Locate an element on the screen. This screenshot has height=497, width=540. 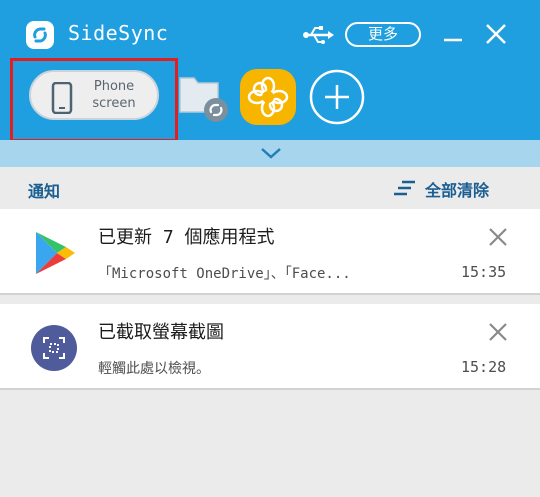
chevron-down-icon is located at coordinates (271, 152).